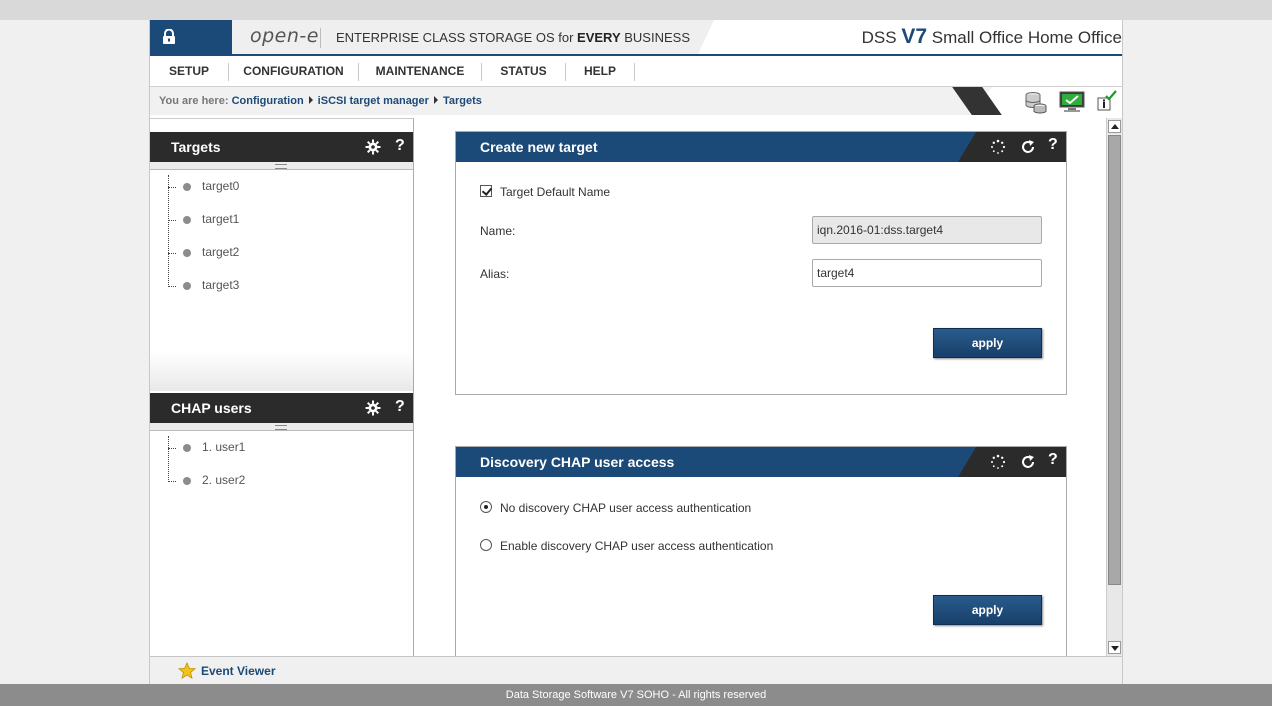 Image resolution: width=1272 pixels, height=706 pixels. Describe the element at coordinates (495, 274) in the screenshot. I see `alias-label: Alias:` at that location.